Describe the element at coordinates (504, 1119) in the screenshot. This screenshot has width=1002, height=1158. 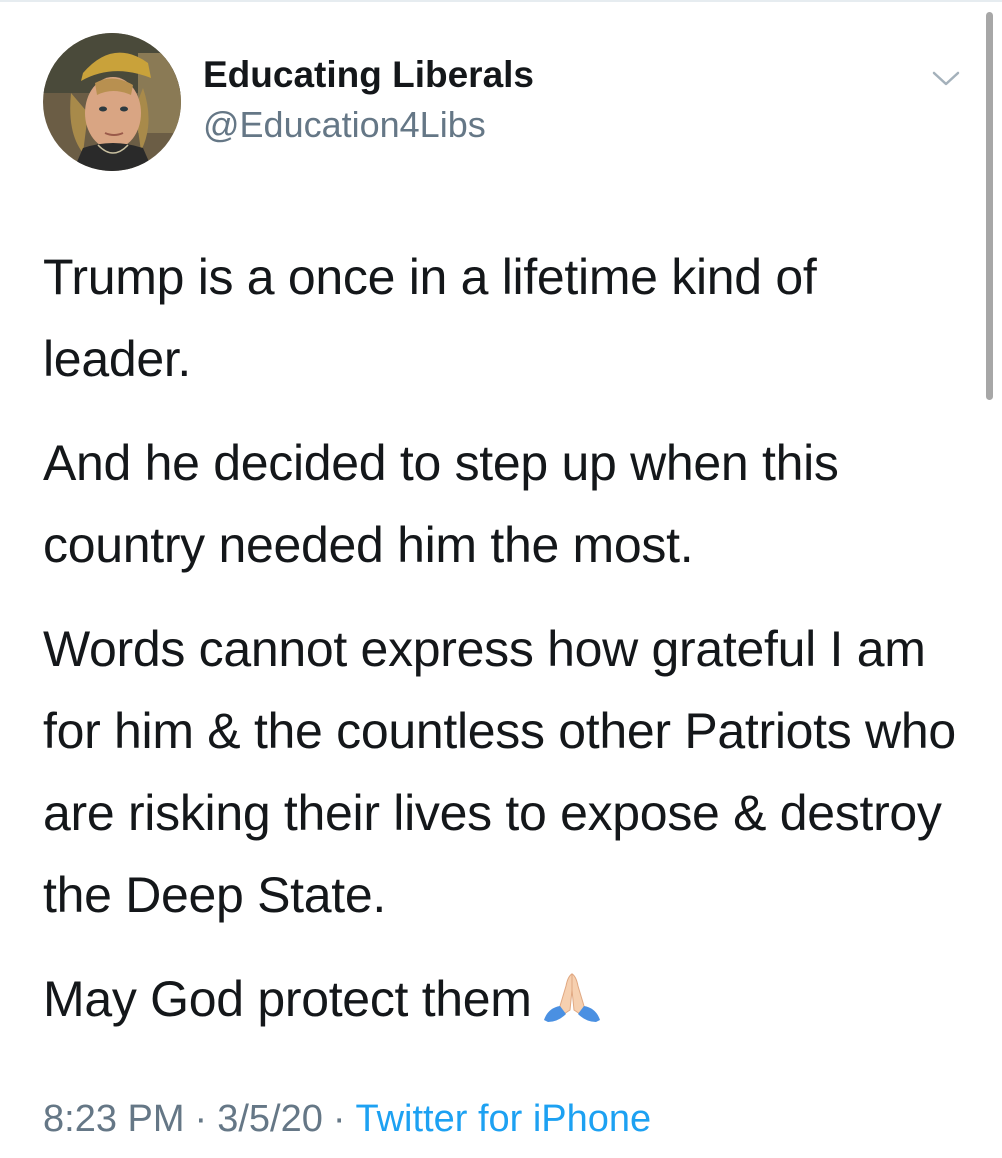
I see `tweet-source-link: Twitter for iPhone` at that location.